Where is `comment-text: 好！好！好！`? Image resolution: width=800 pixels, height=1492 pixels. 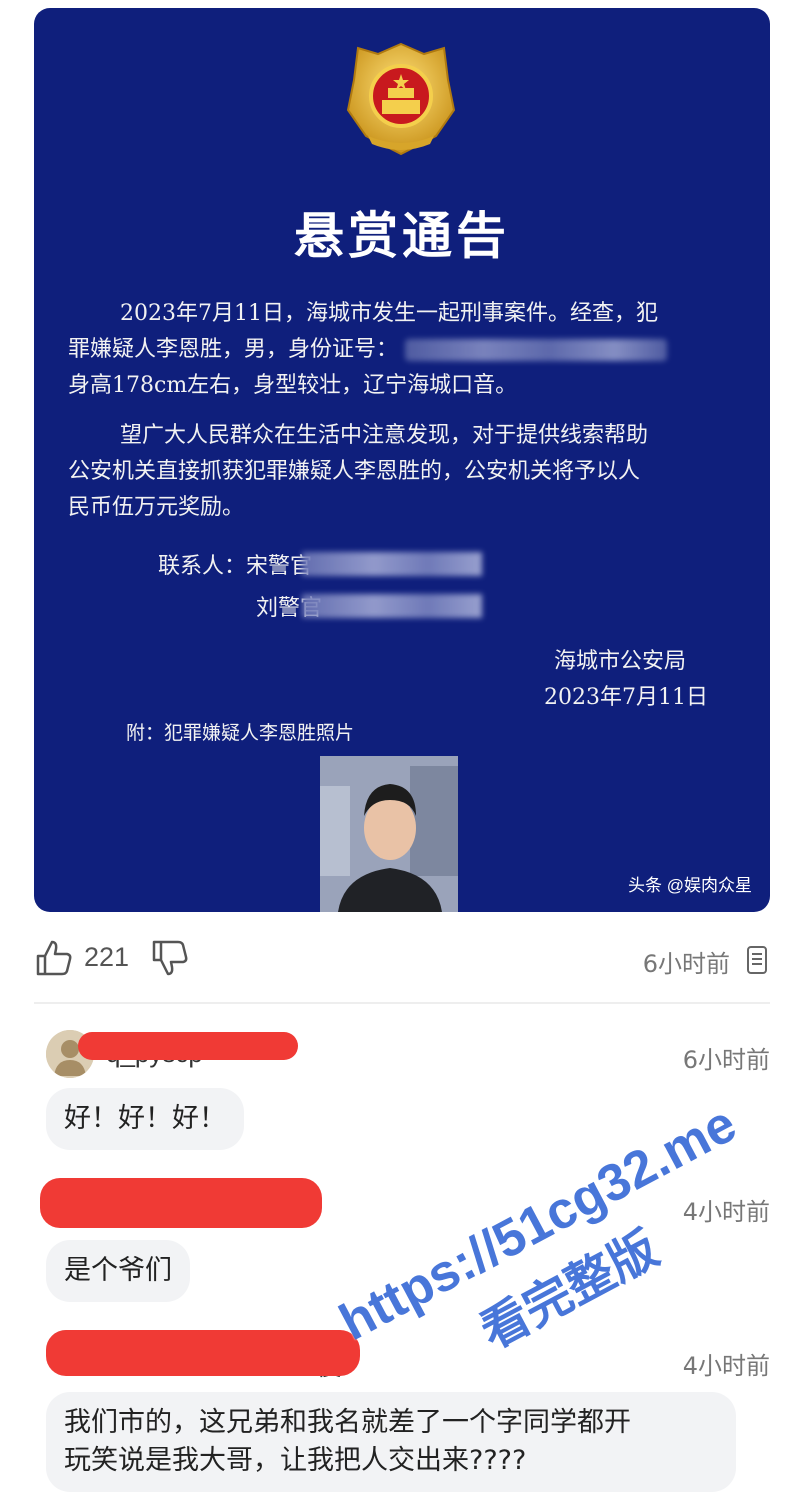 comment-text: 好！好！好！ is located at coordinates (145, 1119).